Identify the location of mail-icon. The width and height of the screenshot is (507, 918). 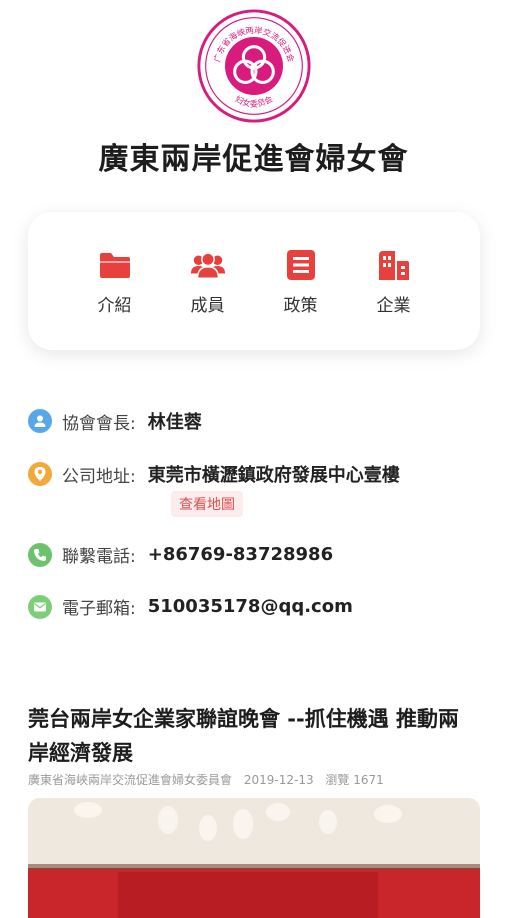
(40, 606).